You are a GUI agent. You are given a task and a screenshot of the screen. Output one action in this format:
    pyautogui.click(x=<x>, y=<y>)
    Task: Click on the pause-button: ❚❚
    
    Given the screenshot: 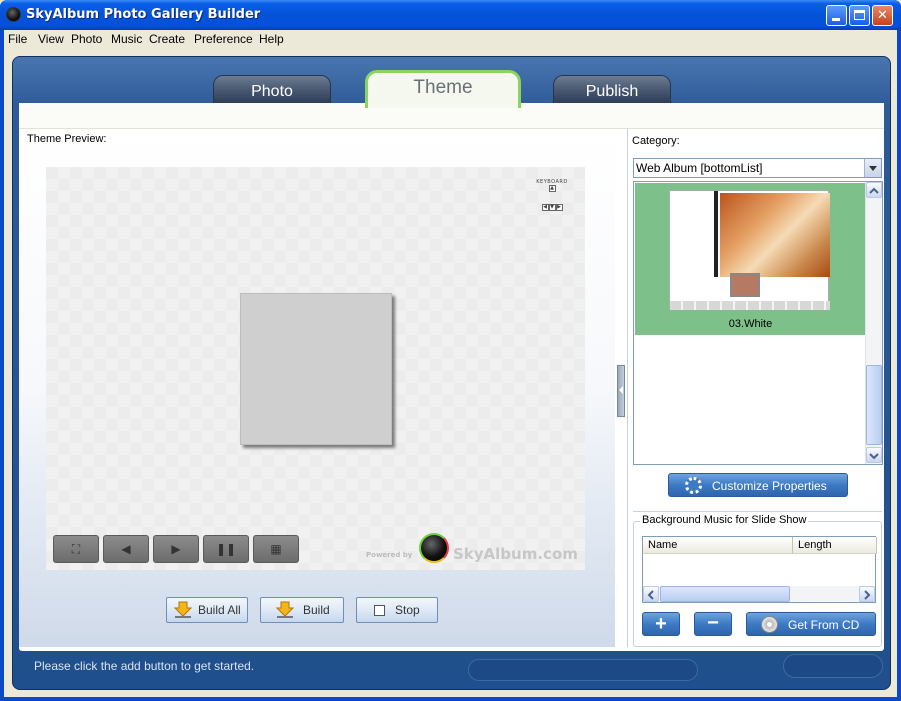 What is the action you would take?
    pyautogui.click(x=226, y=549)
    